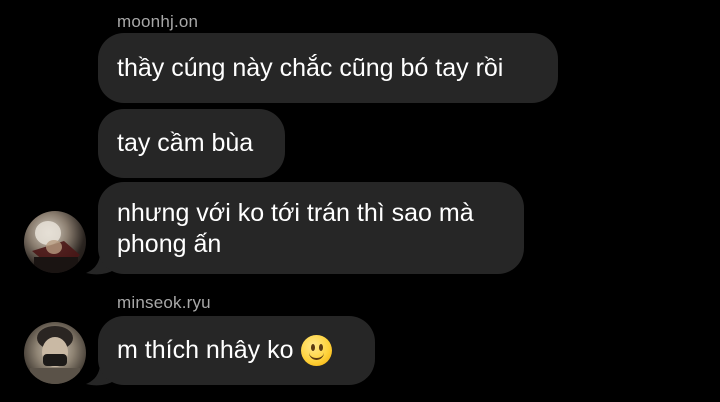 The height and width of the screenshot is (402, 720). Describe the element at coordinates (317, 350) in the screenshot. I see `slightly-smiling-face-icon` at that location.